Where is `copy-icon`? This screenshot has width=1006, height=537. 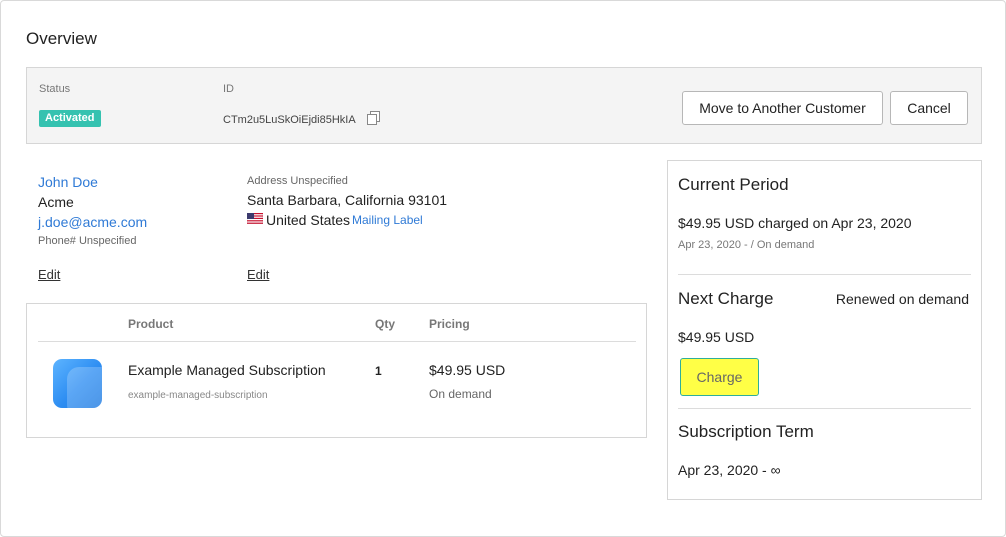
copy-icon is located at coordinates (373, 118).